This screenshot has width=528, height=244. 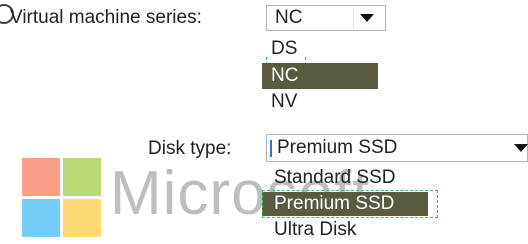 I want to click on select-divider, so click(x=353, y=18).